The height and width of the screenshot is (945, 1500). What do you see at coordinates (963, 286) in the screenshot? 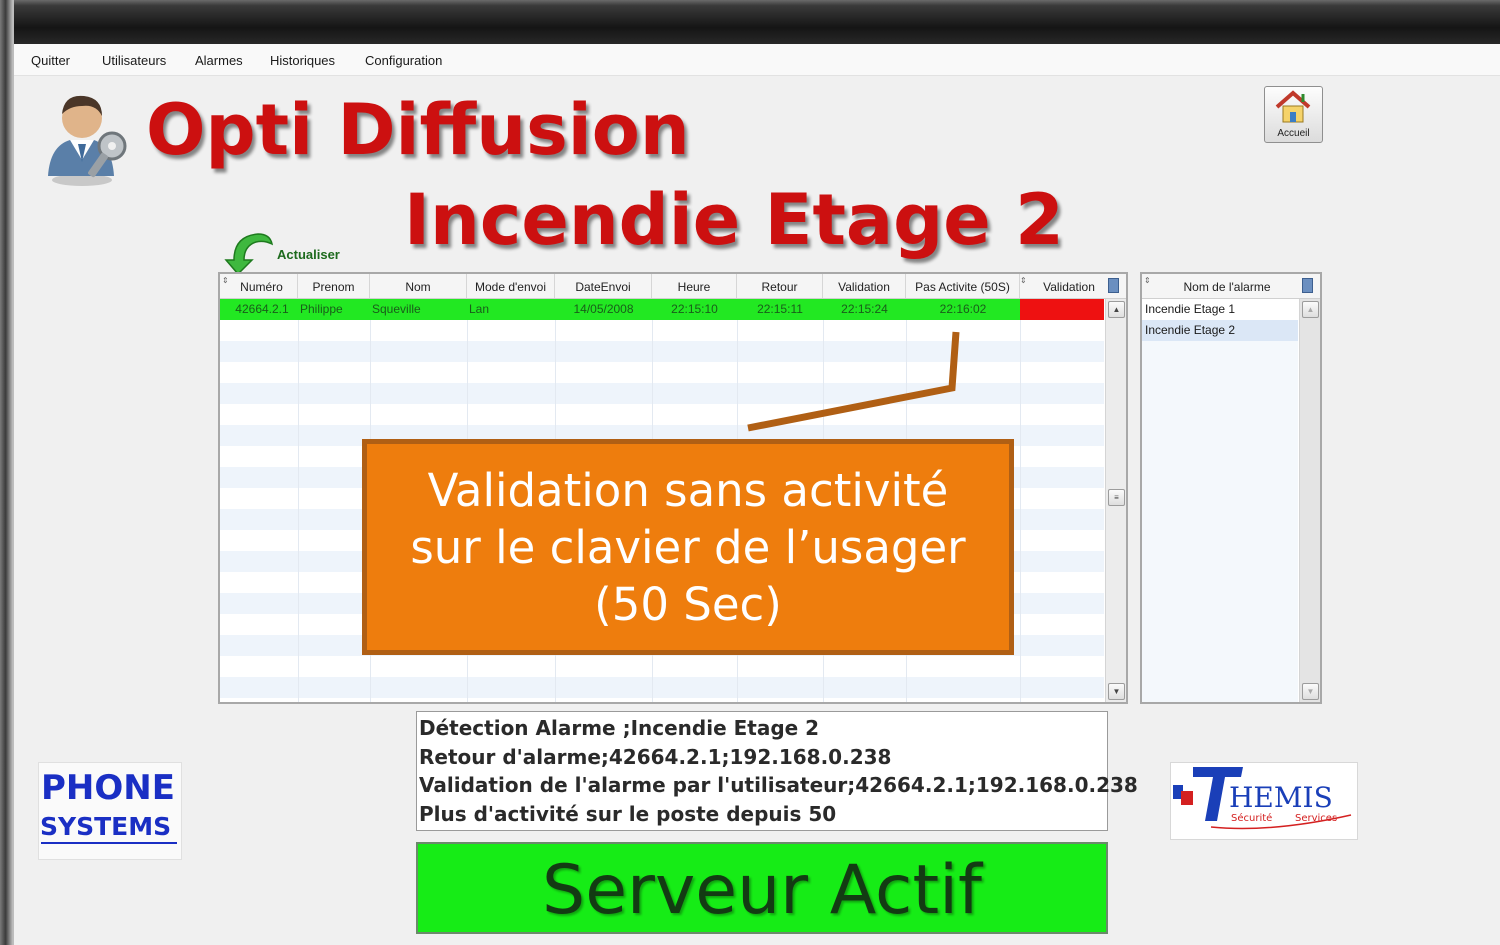
I see `column-header-pas-activite: Pas Activite (50S)` at bounding box center [963, 286].